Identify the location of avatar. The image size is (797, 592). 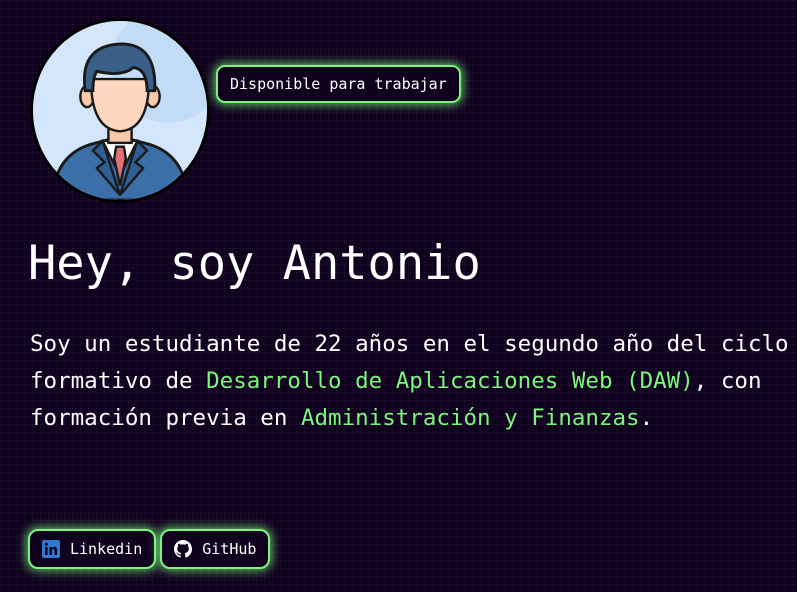
(120, 110).